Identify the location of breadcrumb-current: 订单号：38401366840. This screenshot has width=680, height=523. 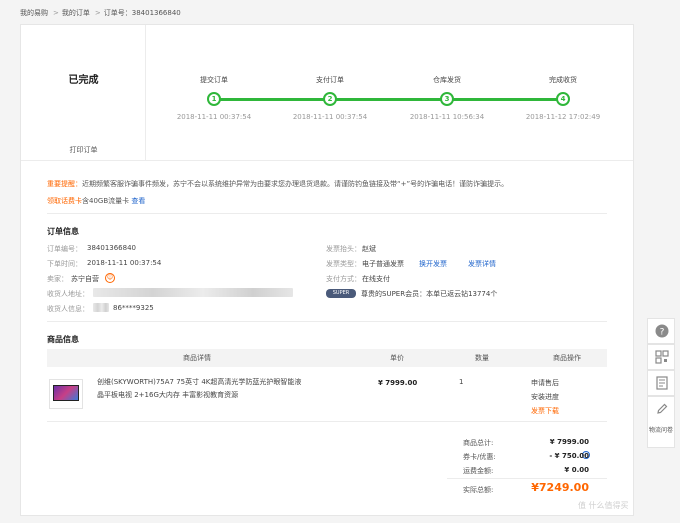
(142, 13).